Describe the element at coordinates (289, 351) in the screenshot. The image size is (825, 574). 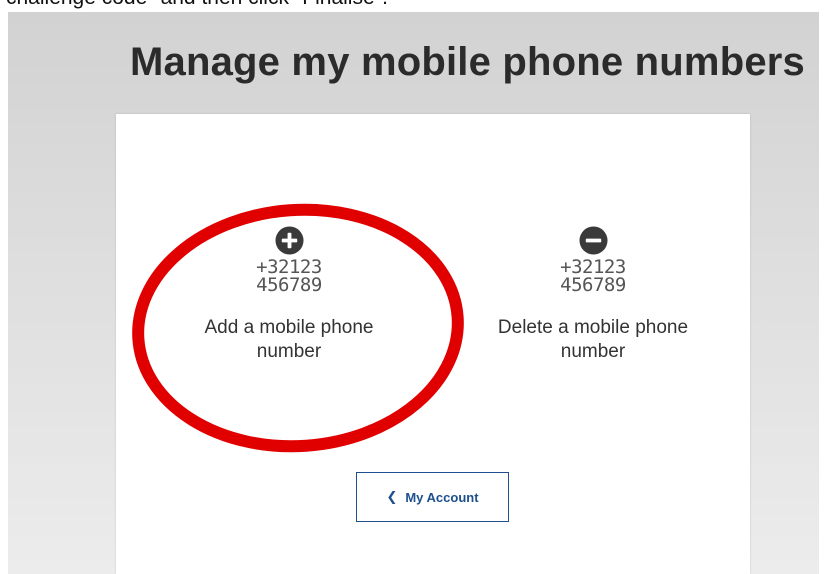
I see `add-label-line-2: number` at that location.